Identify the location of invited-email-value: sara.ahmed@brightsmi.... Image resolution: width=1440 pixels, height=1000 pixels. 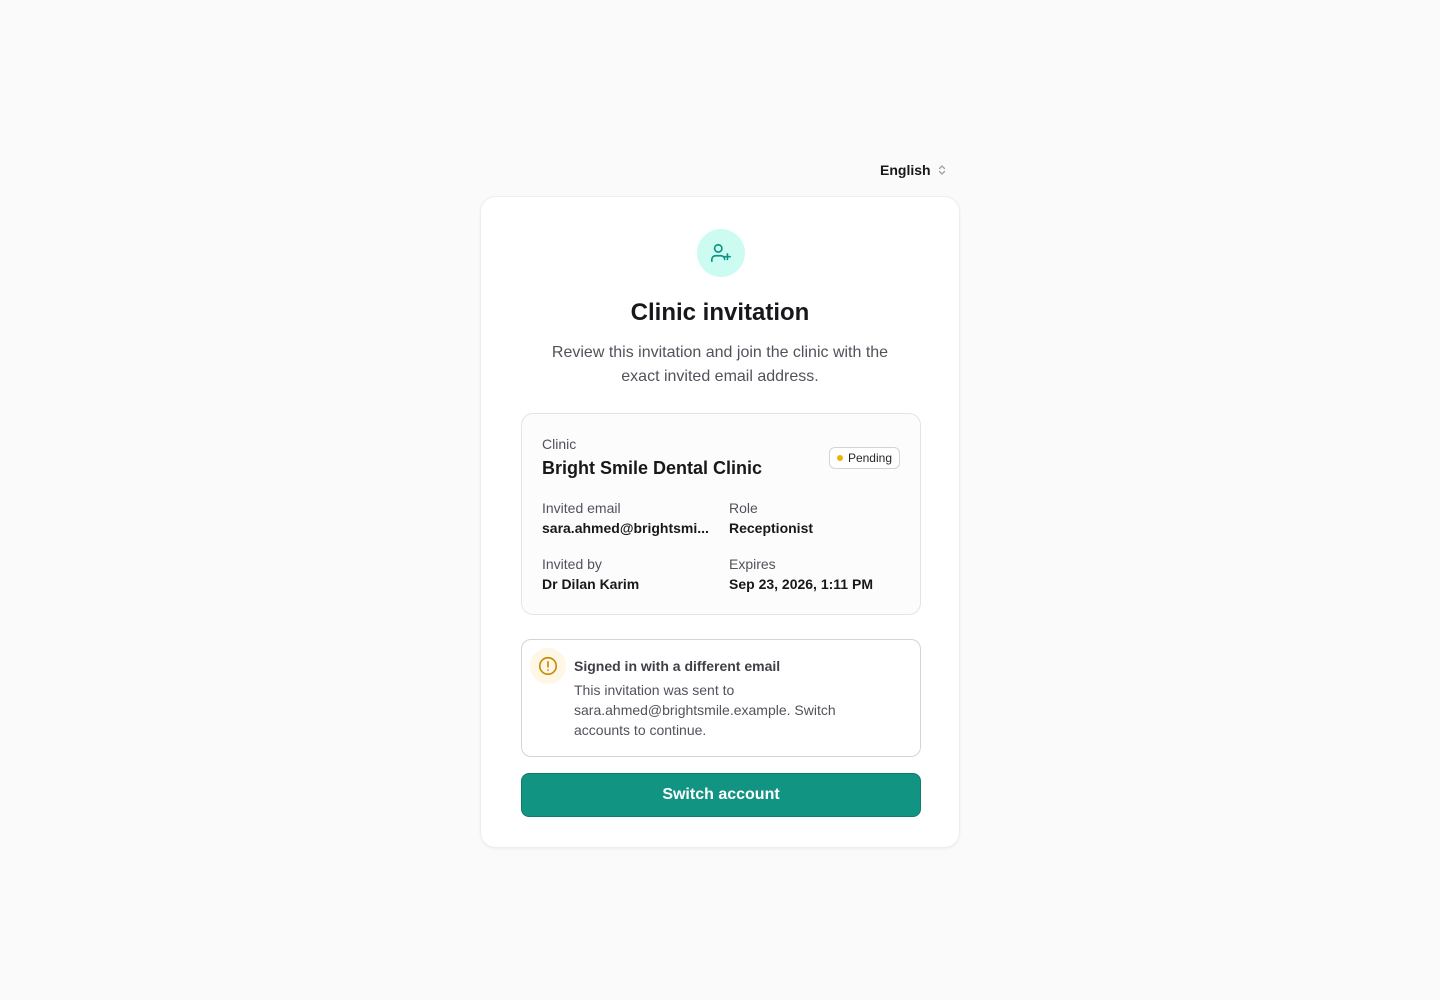
(625, 528).